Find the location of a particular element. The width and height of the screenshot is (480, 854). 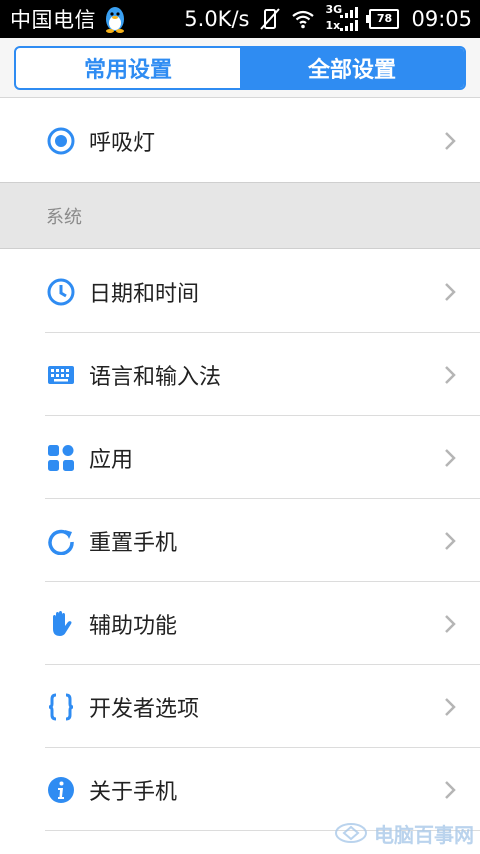

qq-penguin-icon is located at coordinates (115, 20).